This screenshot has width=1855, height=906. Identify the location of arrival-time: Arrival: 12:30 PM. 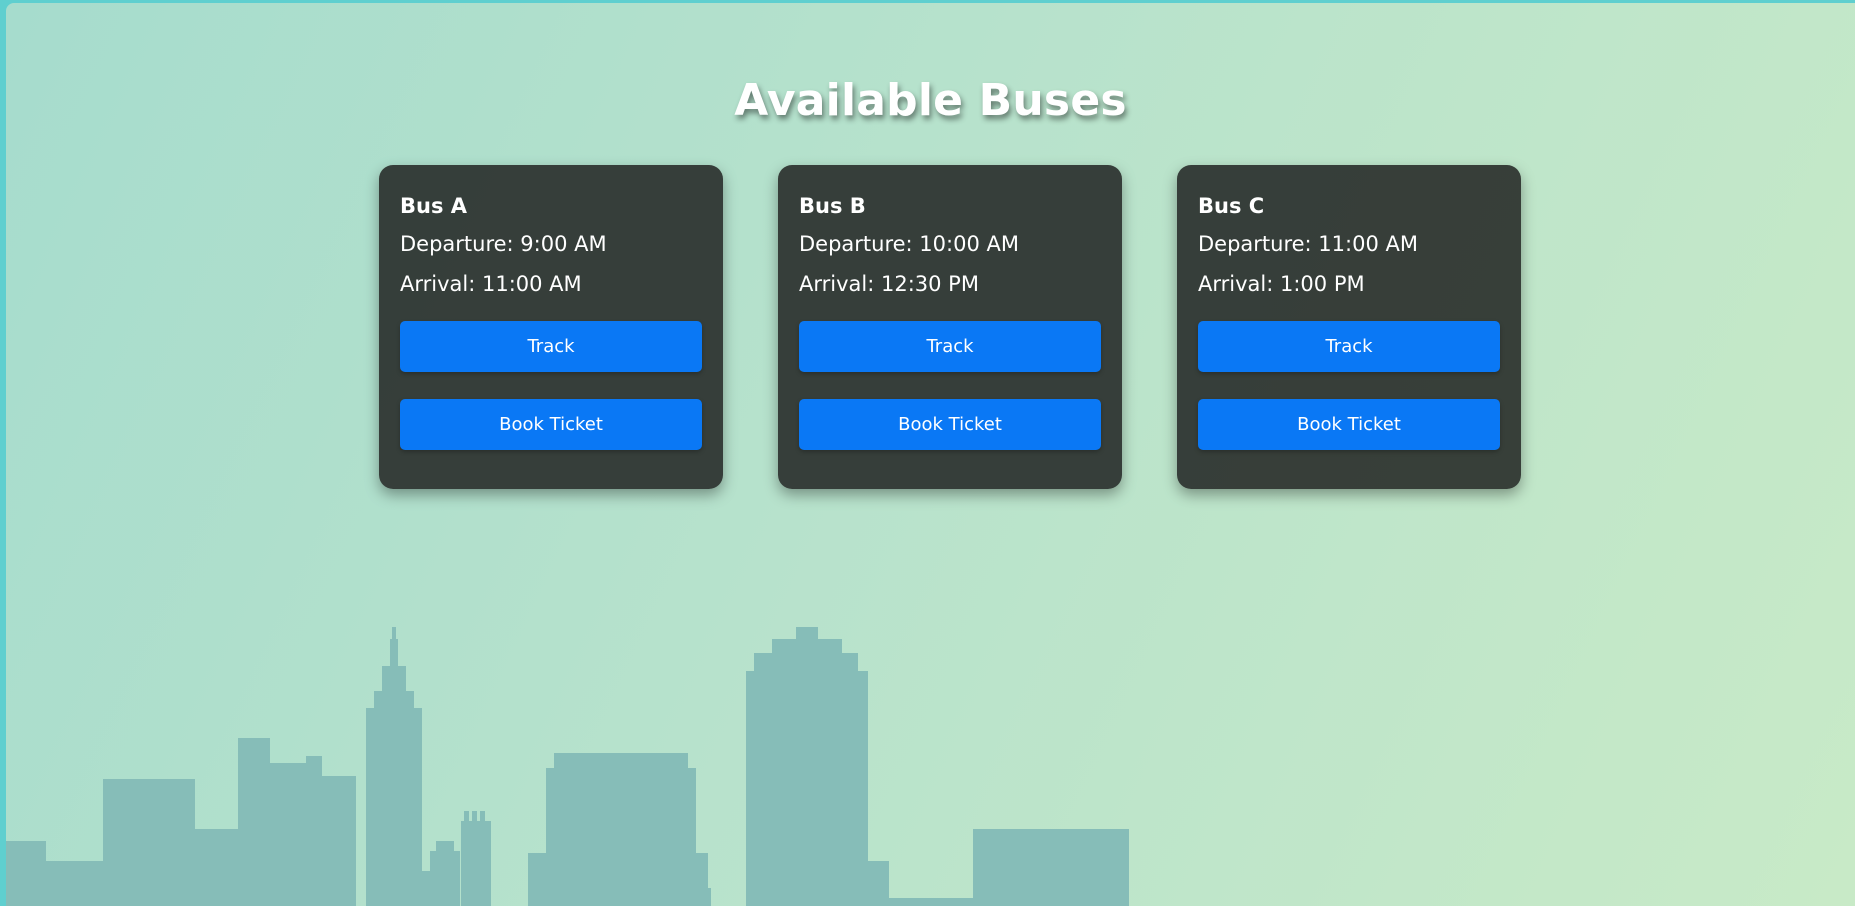
(889, 284).